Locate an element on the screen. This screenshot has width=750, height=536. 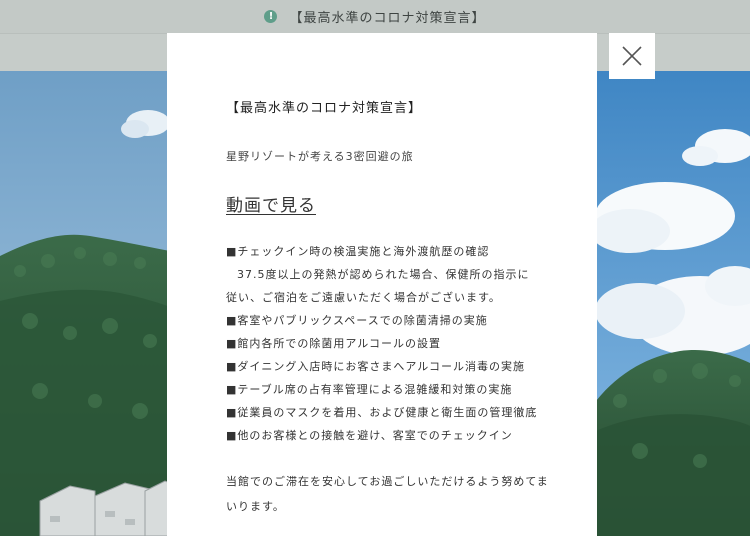
watch-video-link: 動画で見る is located at coordinates (271, 203).